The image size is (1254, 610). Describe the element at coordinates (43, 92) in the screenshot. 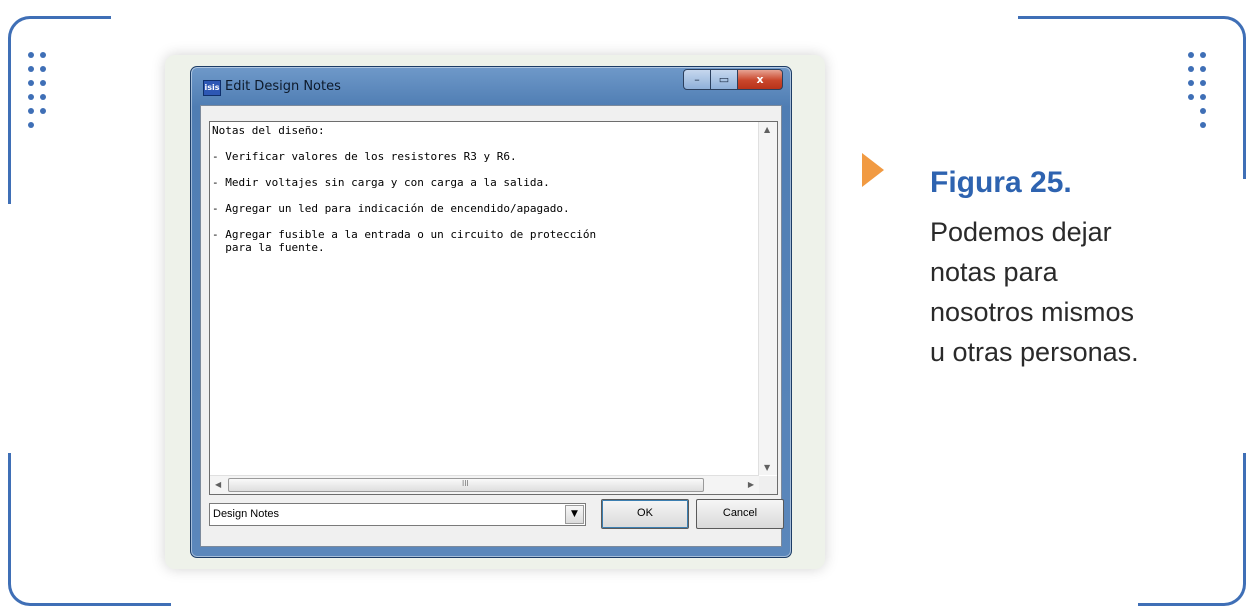

I see `dots-decoration-left` at that location.